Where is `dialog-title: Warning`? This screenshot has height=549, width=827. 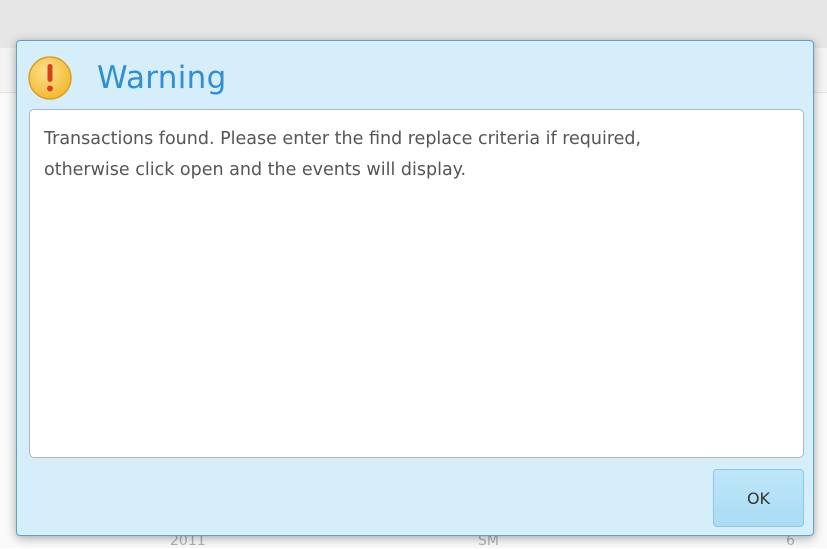
dialog-title: Warning is located at coordinates (162, 78).